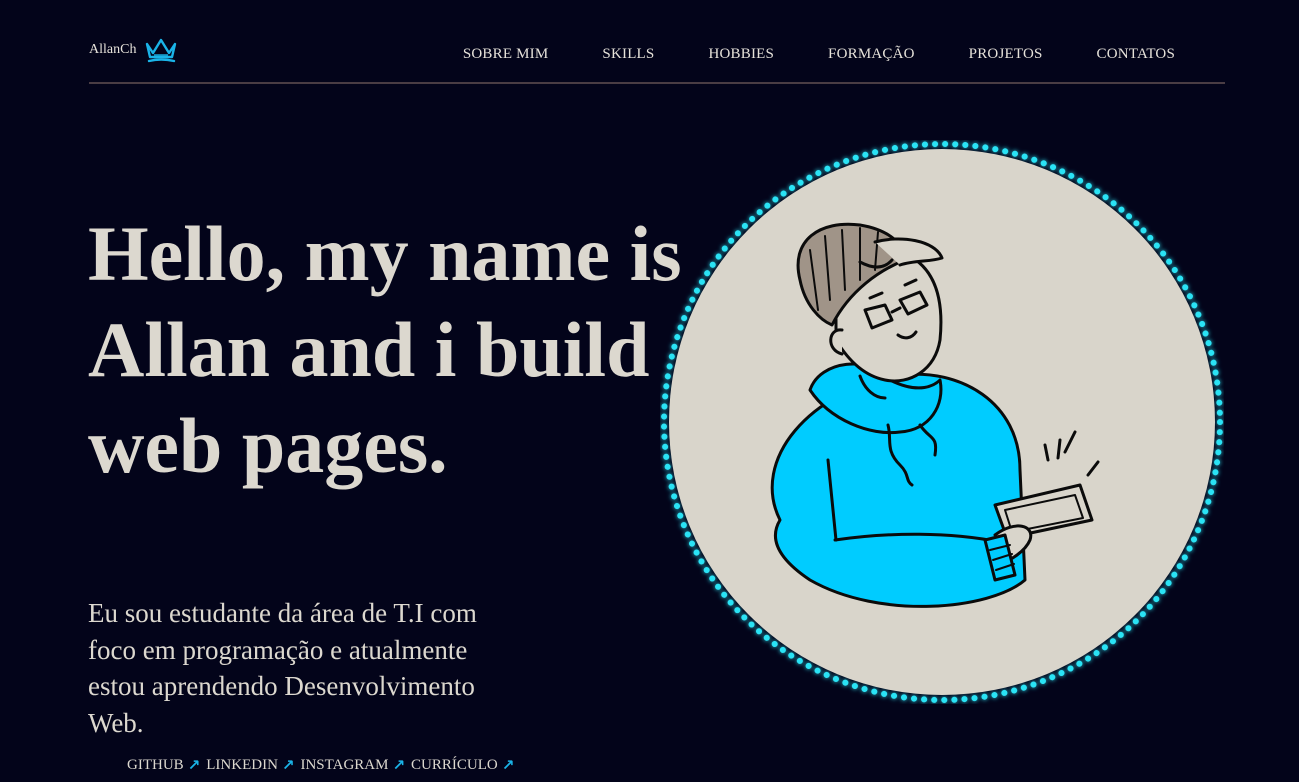  Describe the element at coordinates (1136, 54) in the screenshot. I see `nav-contatos: CONTATOS` at that location.